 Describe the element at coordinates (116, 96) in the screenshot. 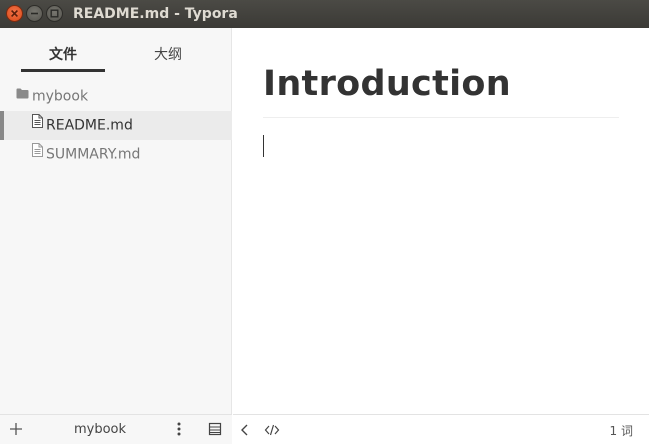

I see `folder-item-mybook: mybook` at that location.